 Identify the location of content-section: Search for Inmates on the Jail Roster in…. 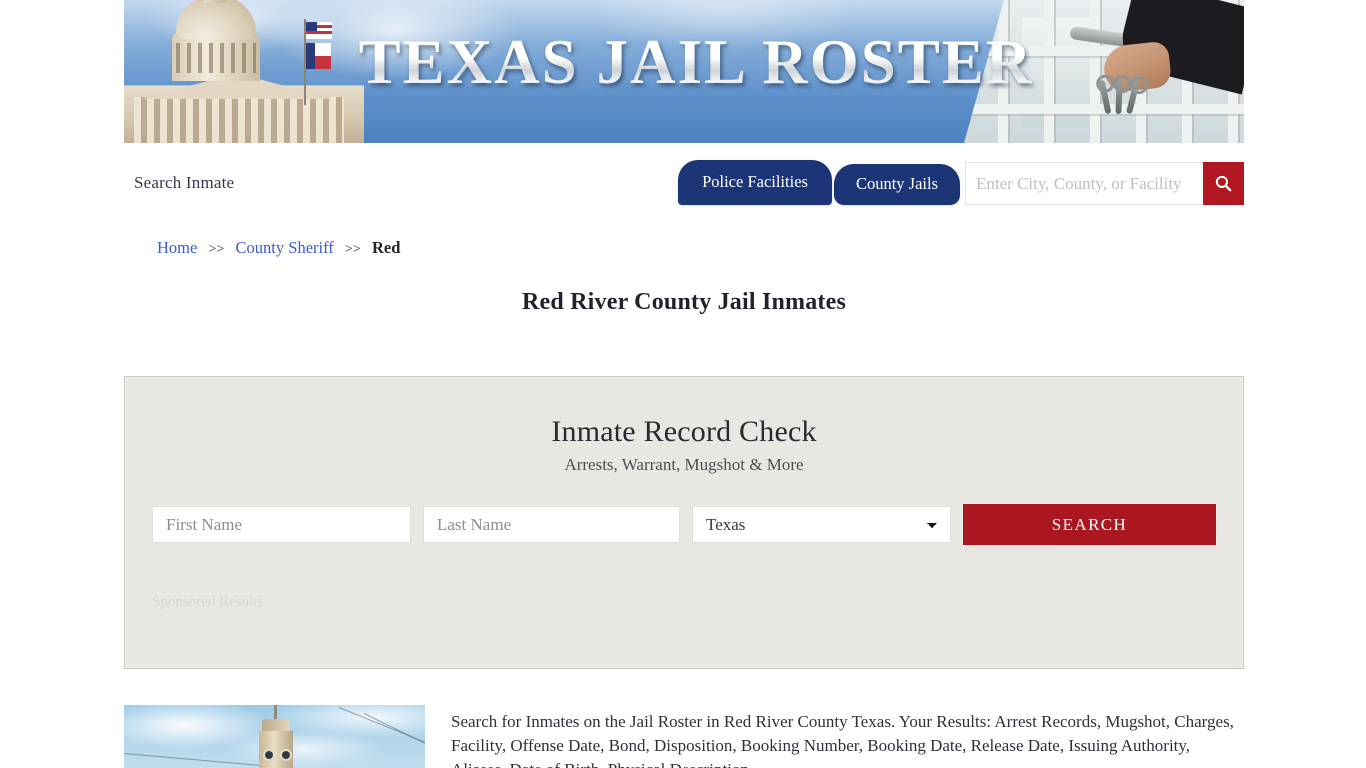
(684, 736).